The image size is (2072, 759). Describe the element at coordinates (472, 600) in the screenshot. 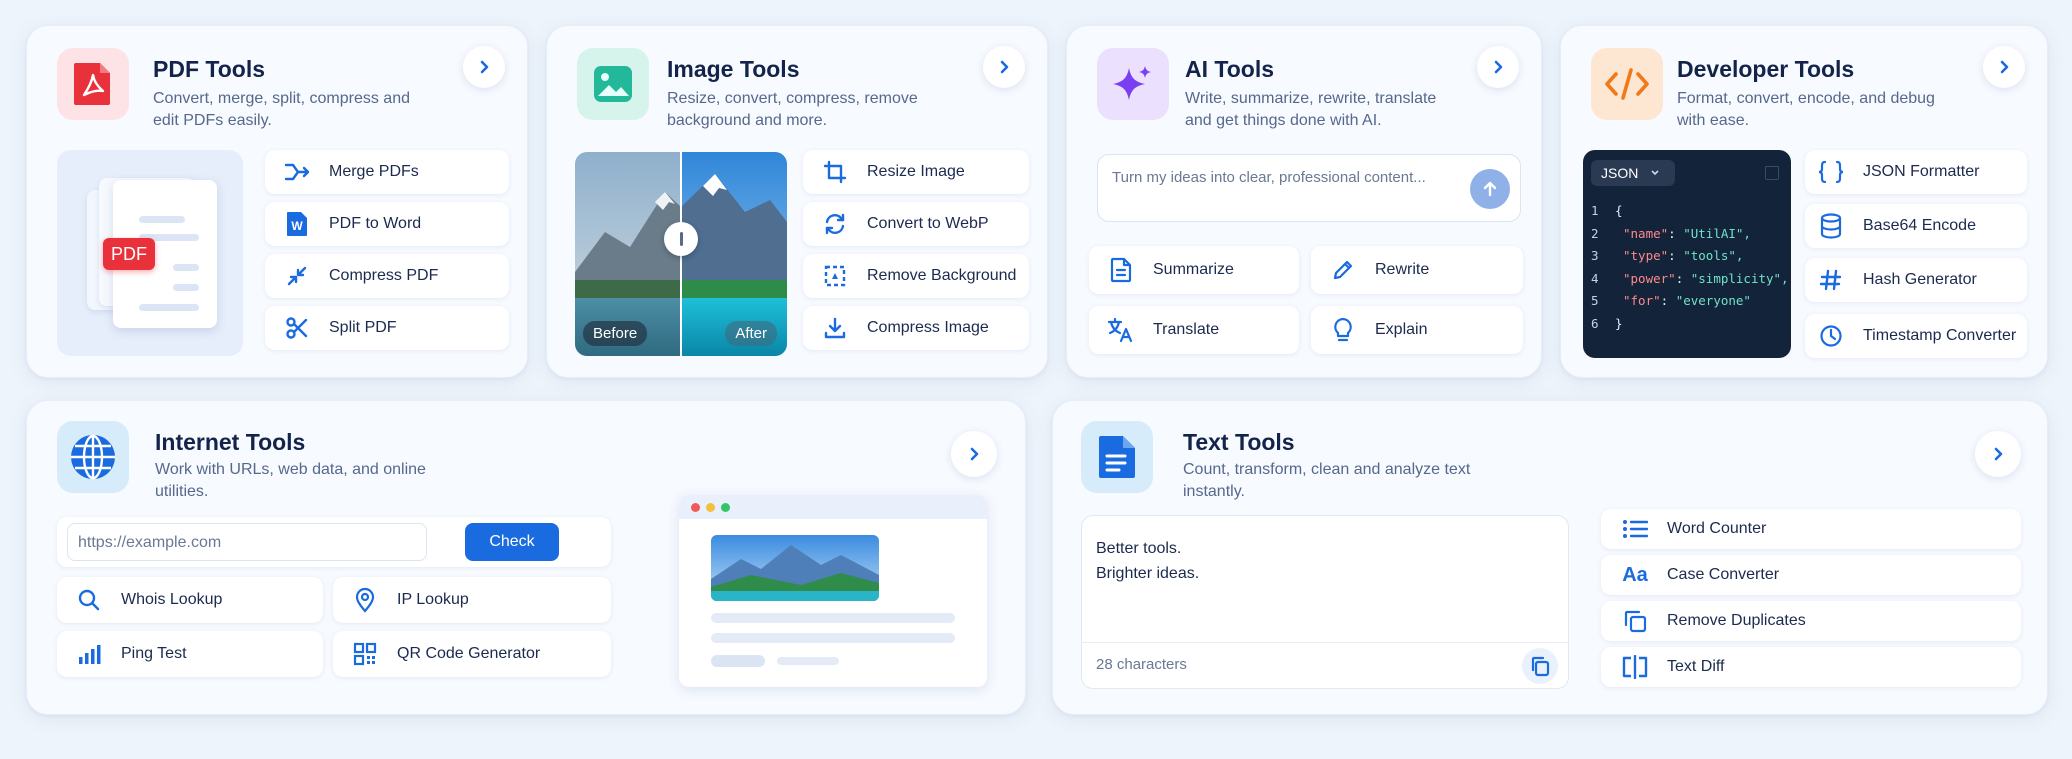

I see `ip-lookup-button: IP Lookup` at that location.